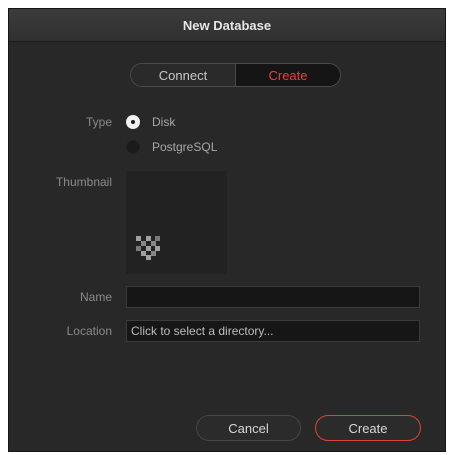 The width and height of the screenshot is (452, 455). What do you see at coordinates (164, 122) in the screenshot?
I see `type-option-disk-label: Disk` at bounding box center [164, 122].